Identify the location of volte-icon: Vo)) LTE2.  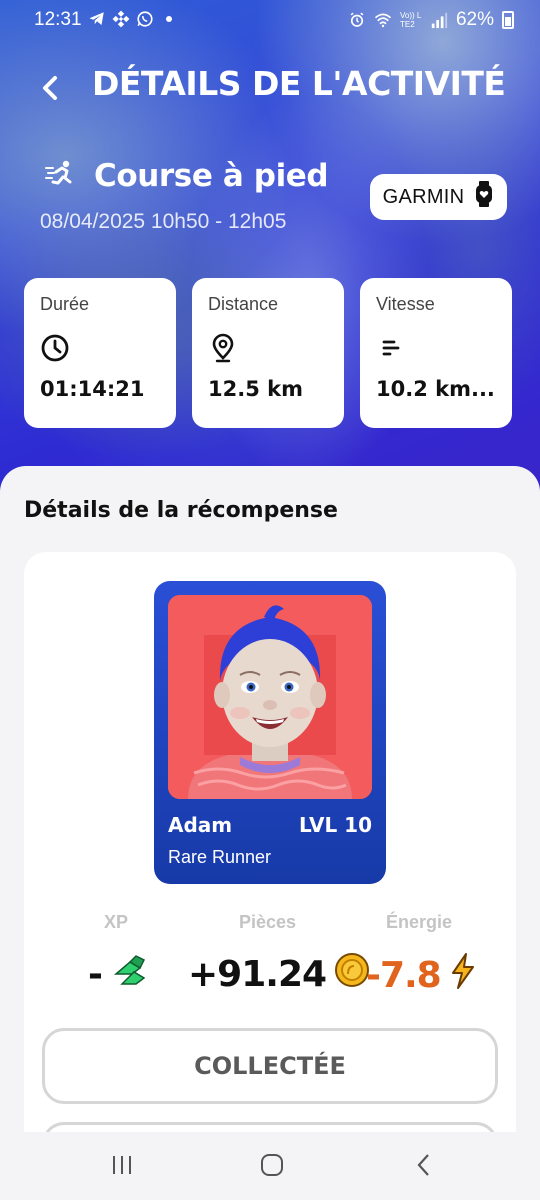
(410, 20).